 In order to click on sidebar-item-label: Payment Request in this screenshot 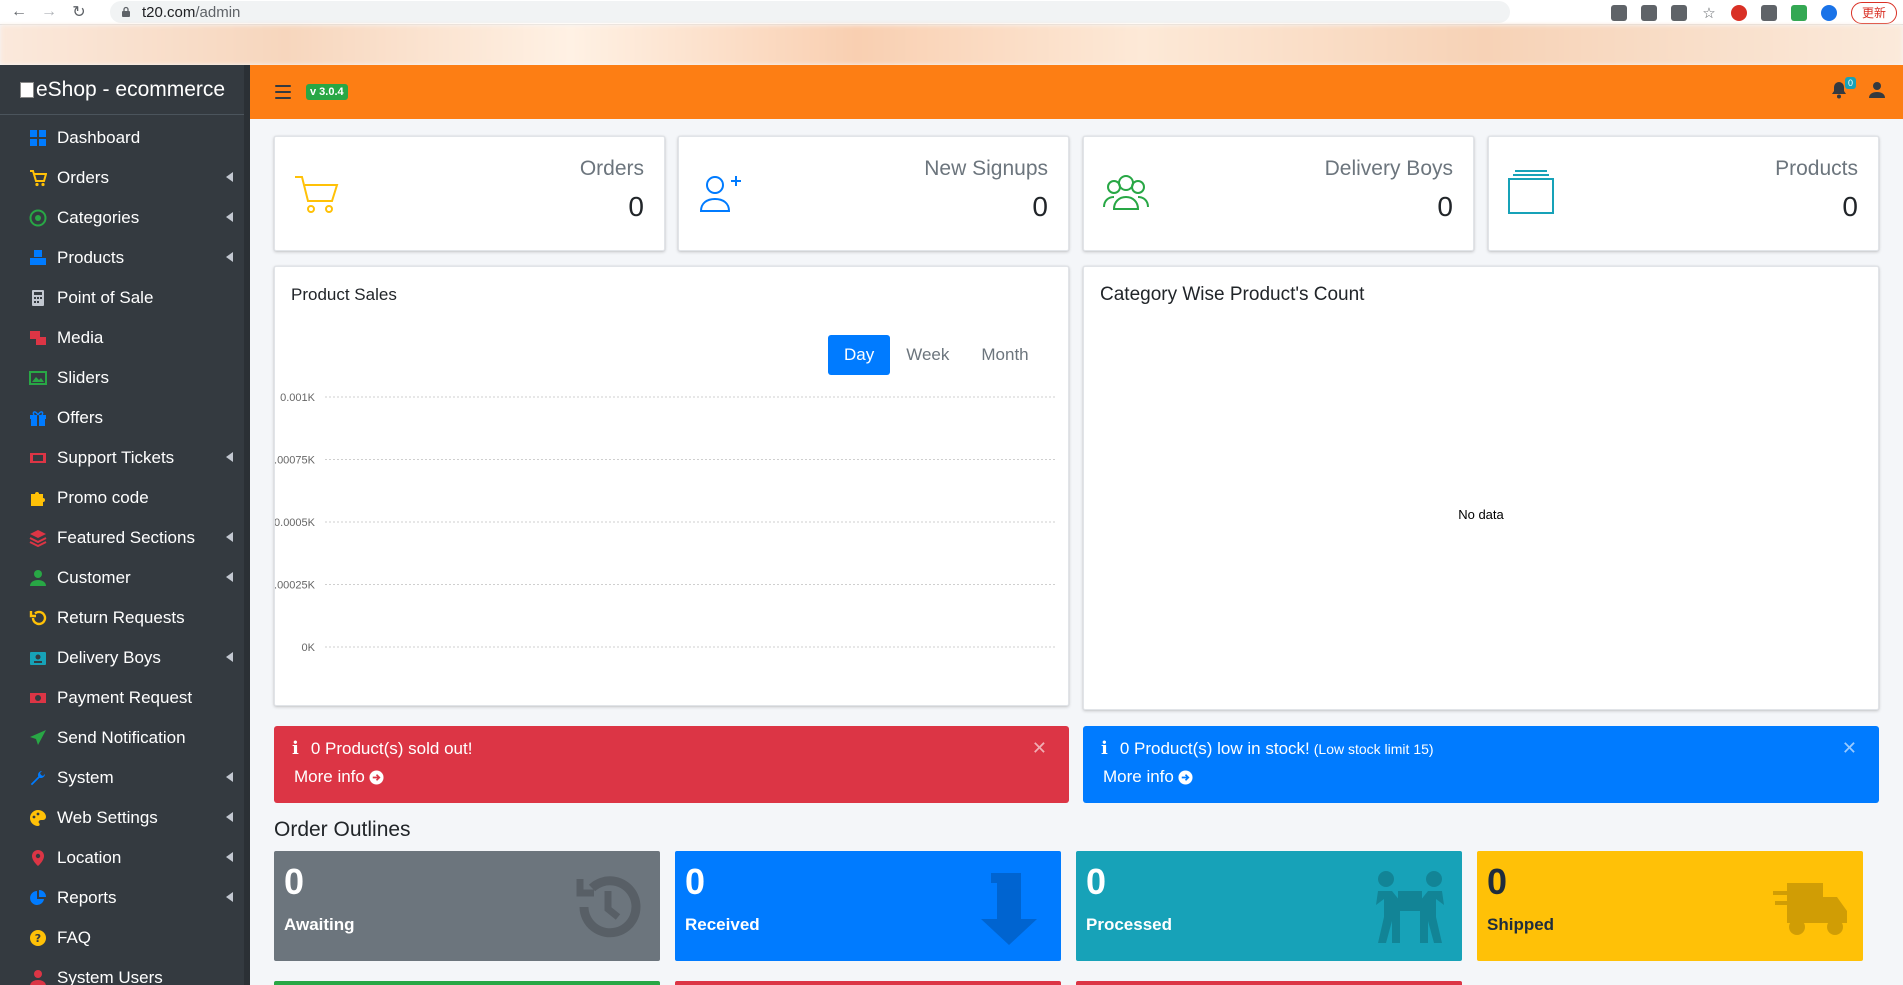, I will do `click(125, 697)`.